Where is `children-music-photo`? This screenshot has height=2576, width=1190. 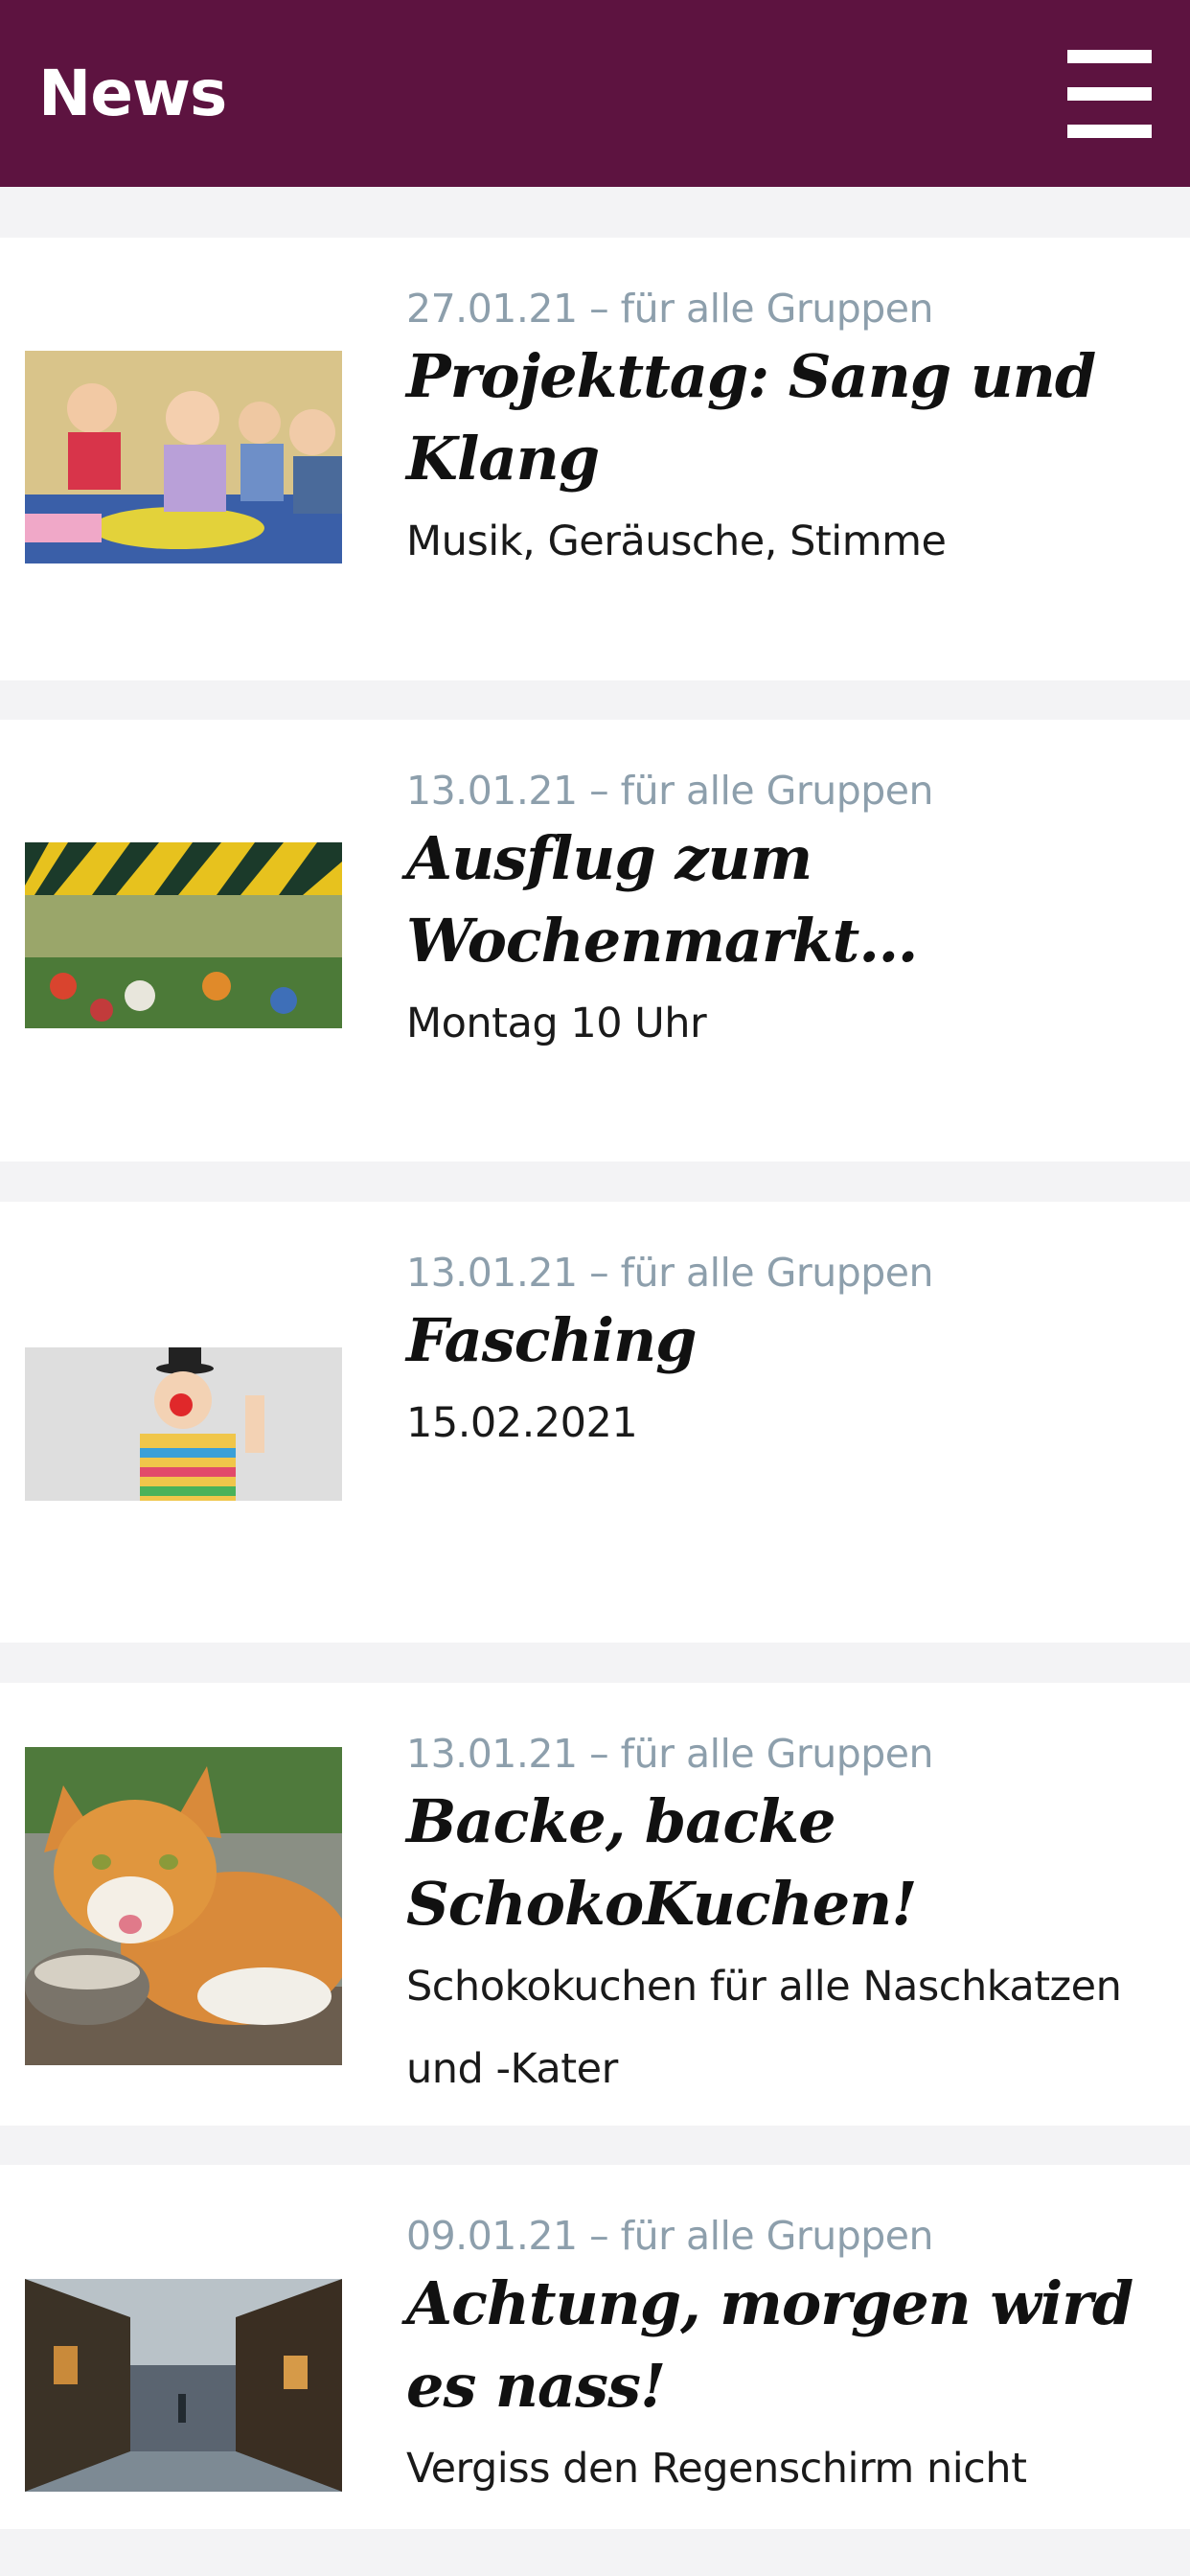 children-music-photo is located at coordinates (183, 457).